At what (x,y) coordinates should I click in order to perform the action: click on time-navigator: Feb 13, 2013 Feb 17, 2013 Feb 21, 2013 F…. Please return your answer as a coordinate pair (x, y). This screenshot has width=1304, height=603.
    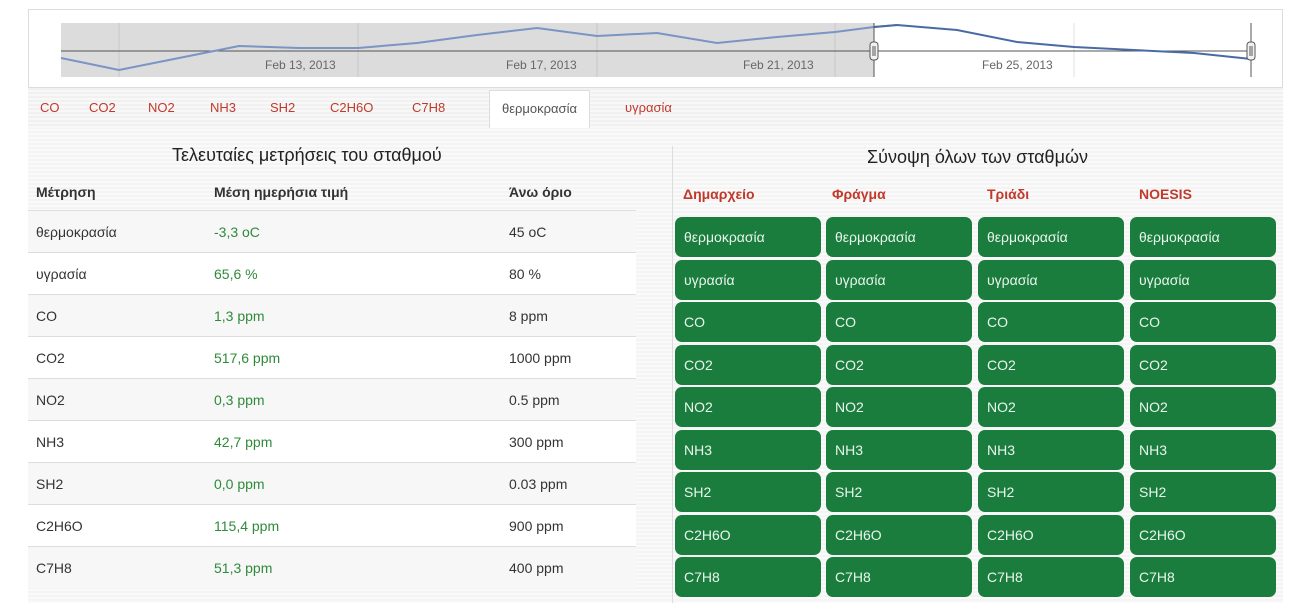
    Looking at the image, I should click on (655, 48).